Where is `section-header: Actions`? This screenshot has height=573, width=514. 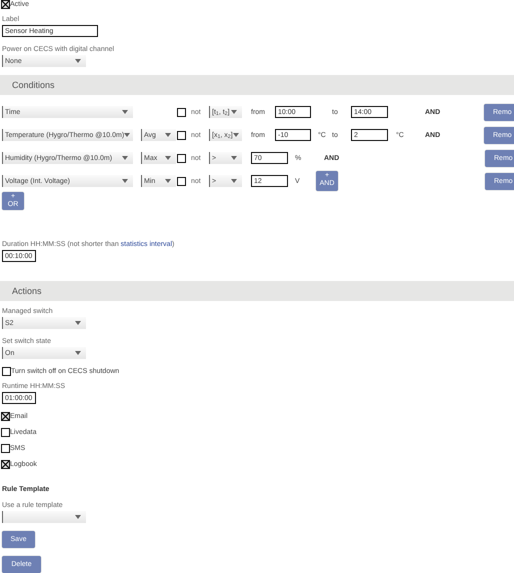
section-header: Actions is located at coordinates (257, 291).